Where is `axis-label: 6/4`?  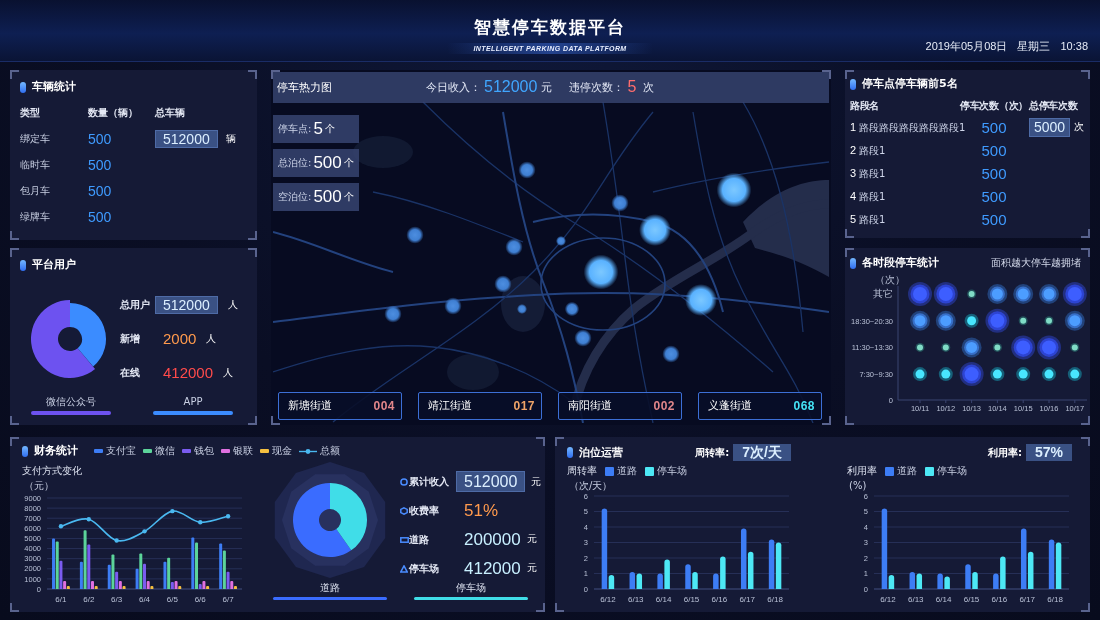 axis-label: 6/4 is located at coordinates (144, 599).